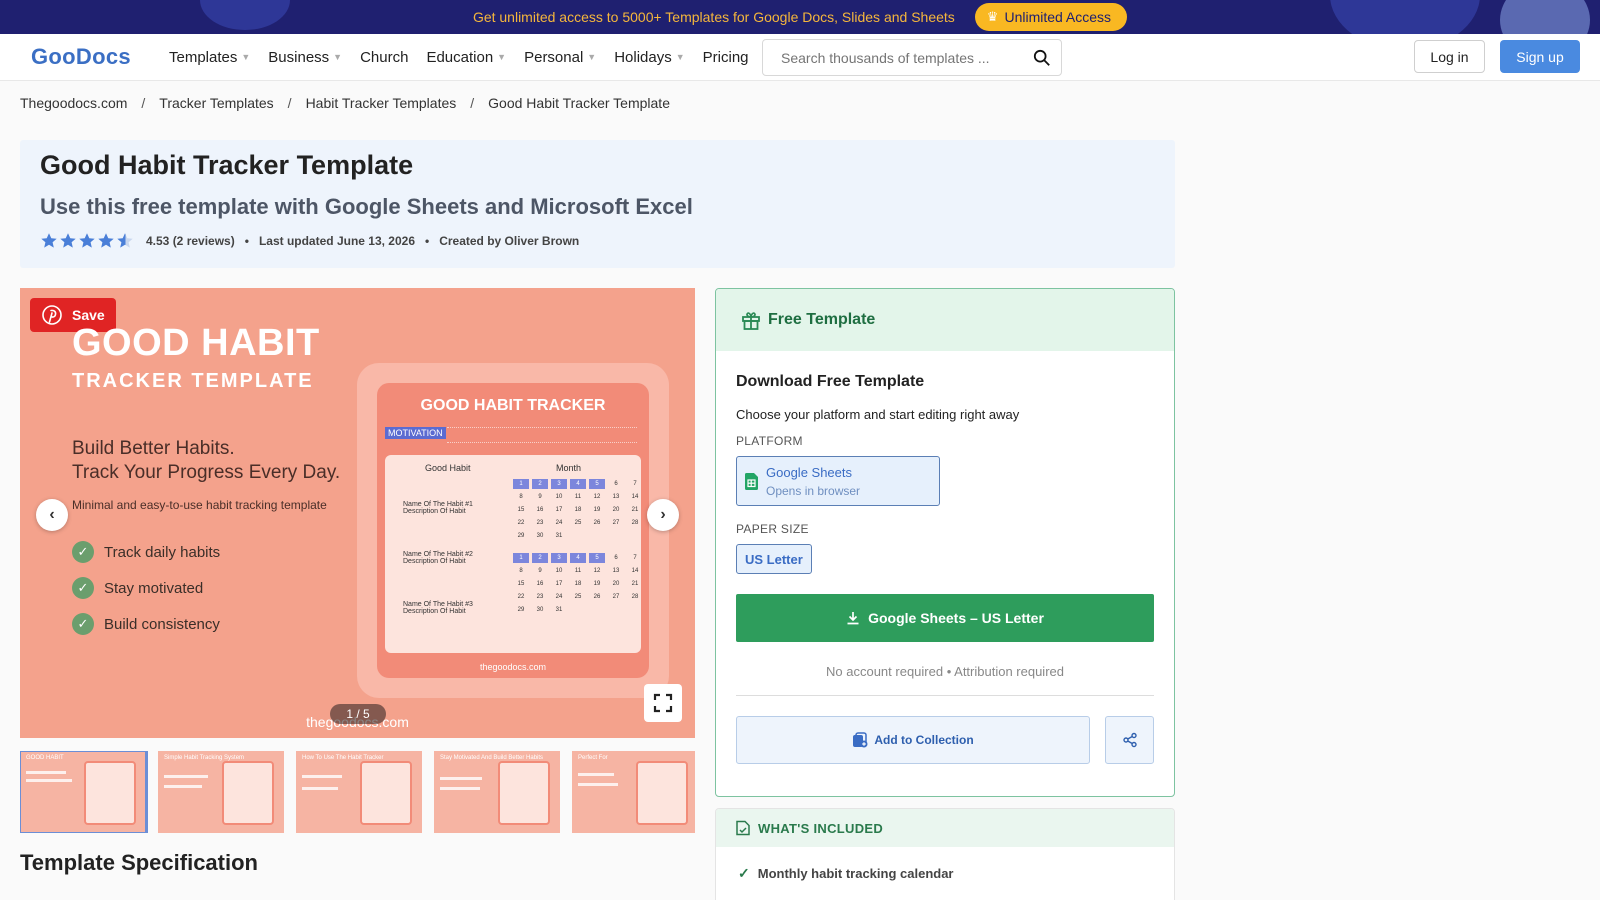 The width and height of the screenshot is (1600, 900). What do you see at coordinates (358, 714) in the screenshot?
I see `slide-counter: 1 / 5` at bounding box center [358, 714].